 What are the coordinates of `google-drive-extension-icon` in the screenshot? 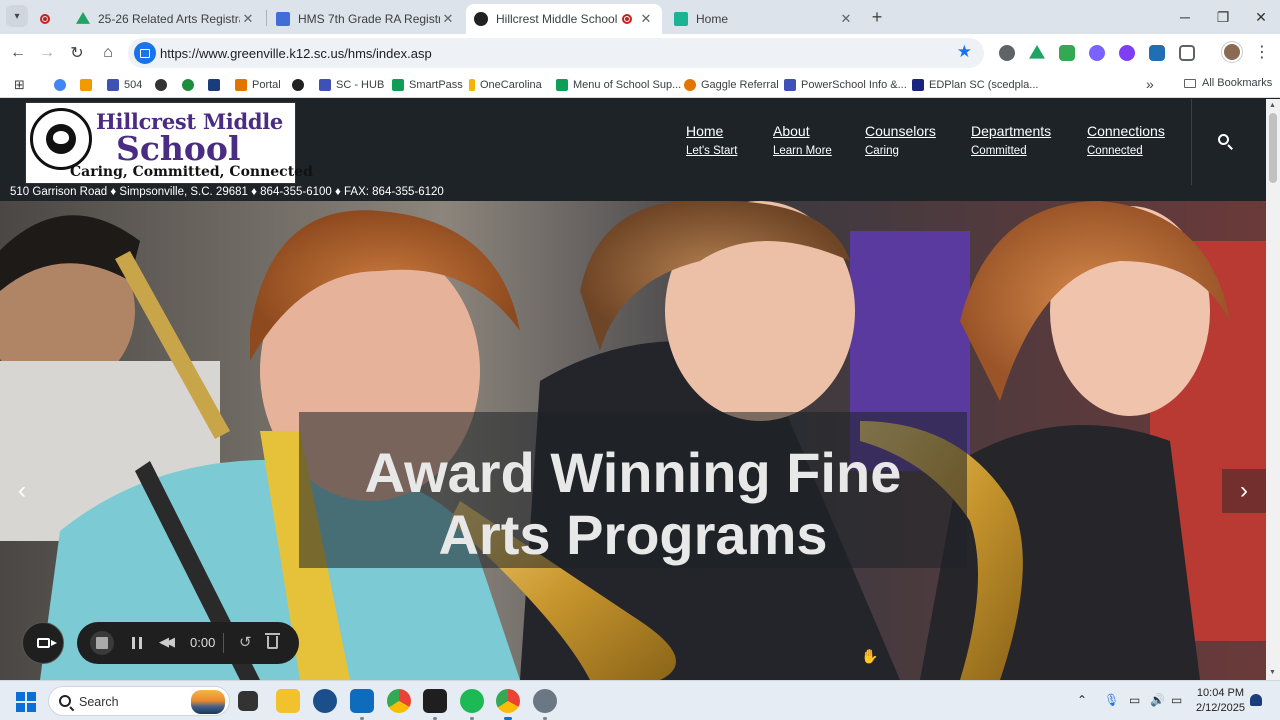 It's located at (1037, 52).